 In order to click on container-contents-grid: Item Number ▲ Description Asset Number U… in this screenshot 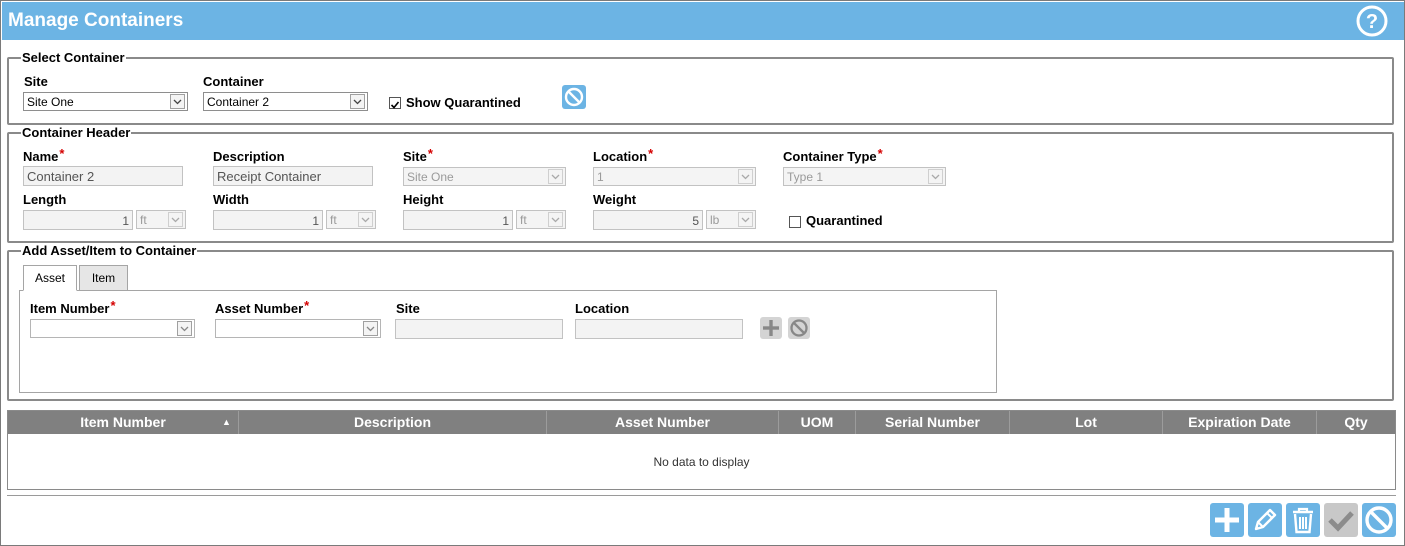, I will do `click(701, 450)`.